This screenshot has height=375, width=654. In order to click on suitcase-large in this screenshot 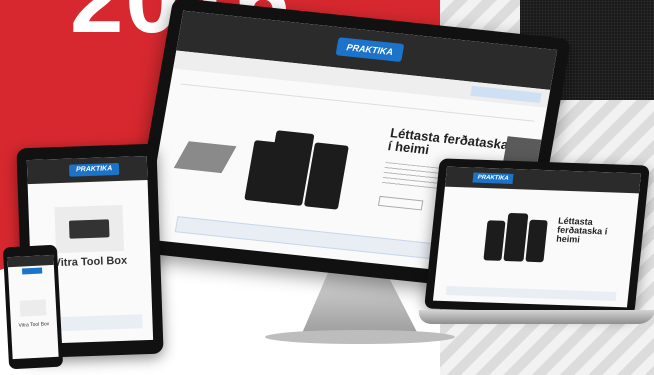, I will do `click(515, 237)`.